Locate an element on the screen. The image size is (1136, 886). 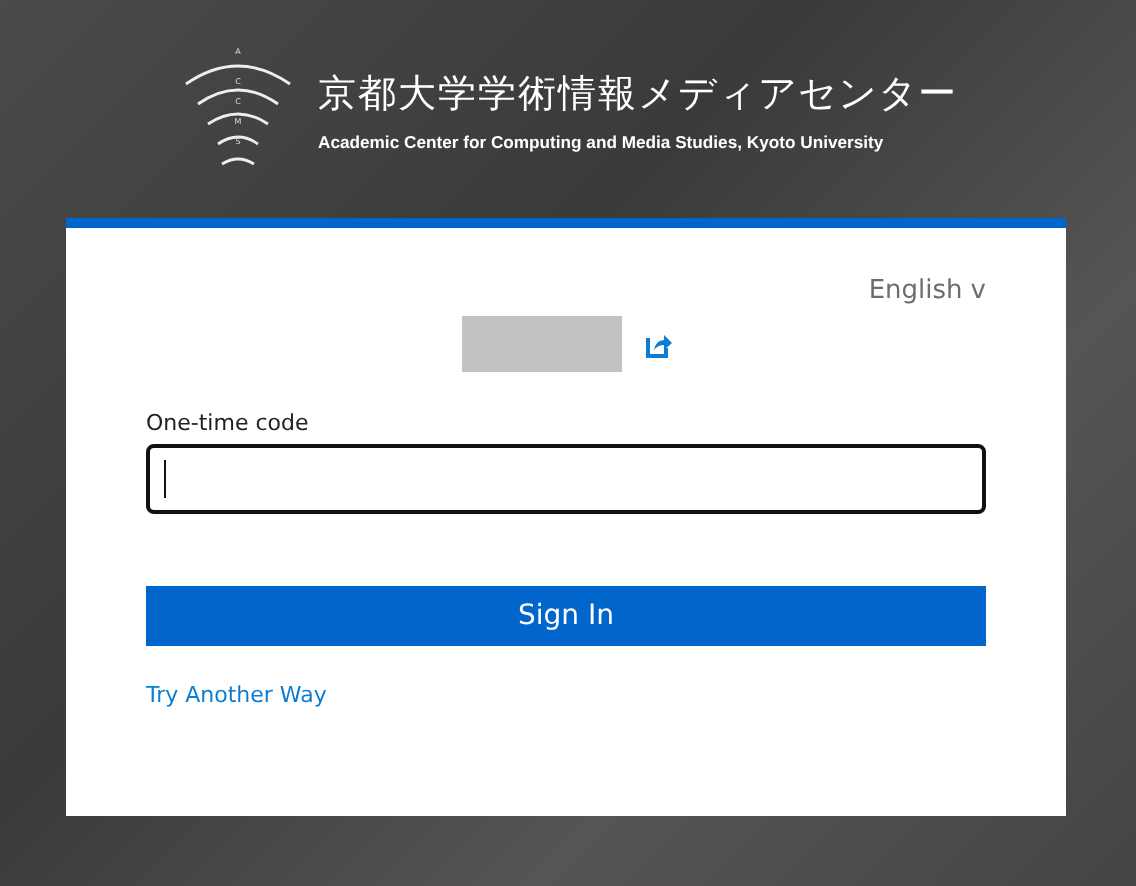
language-selector: English v is located at coordinates (927, 291).